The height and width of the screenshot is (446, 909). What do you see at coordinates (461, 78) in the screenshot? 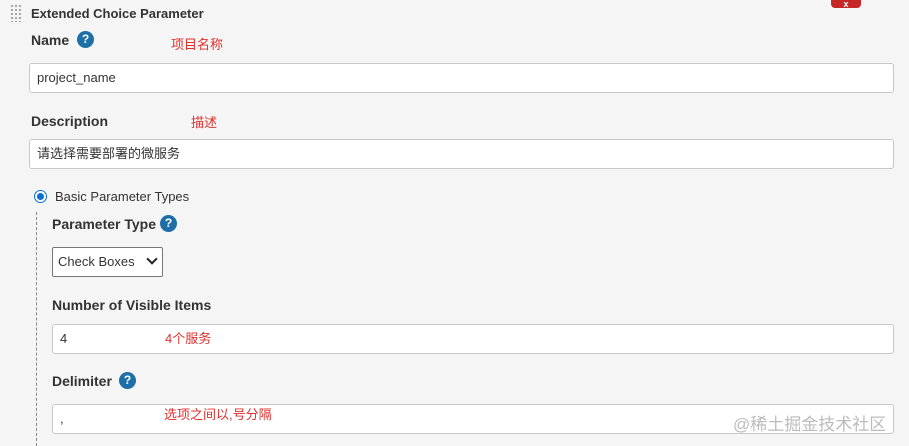
I see `name-input: project_name` at bounding box center [461, 78].